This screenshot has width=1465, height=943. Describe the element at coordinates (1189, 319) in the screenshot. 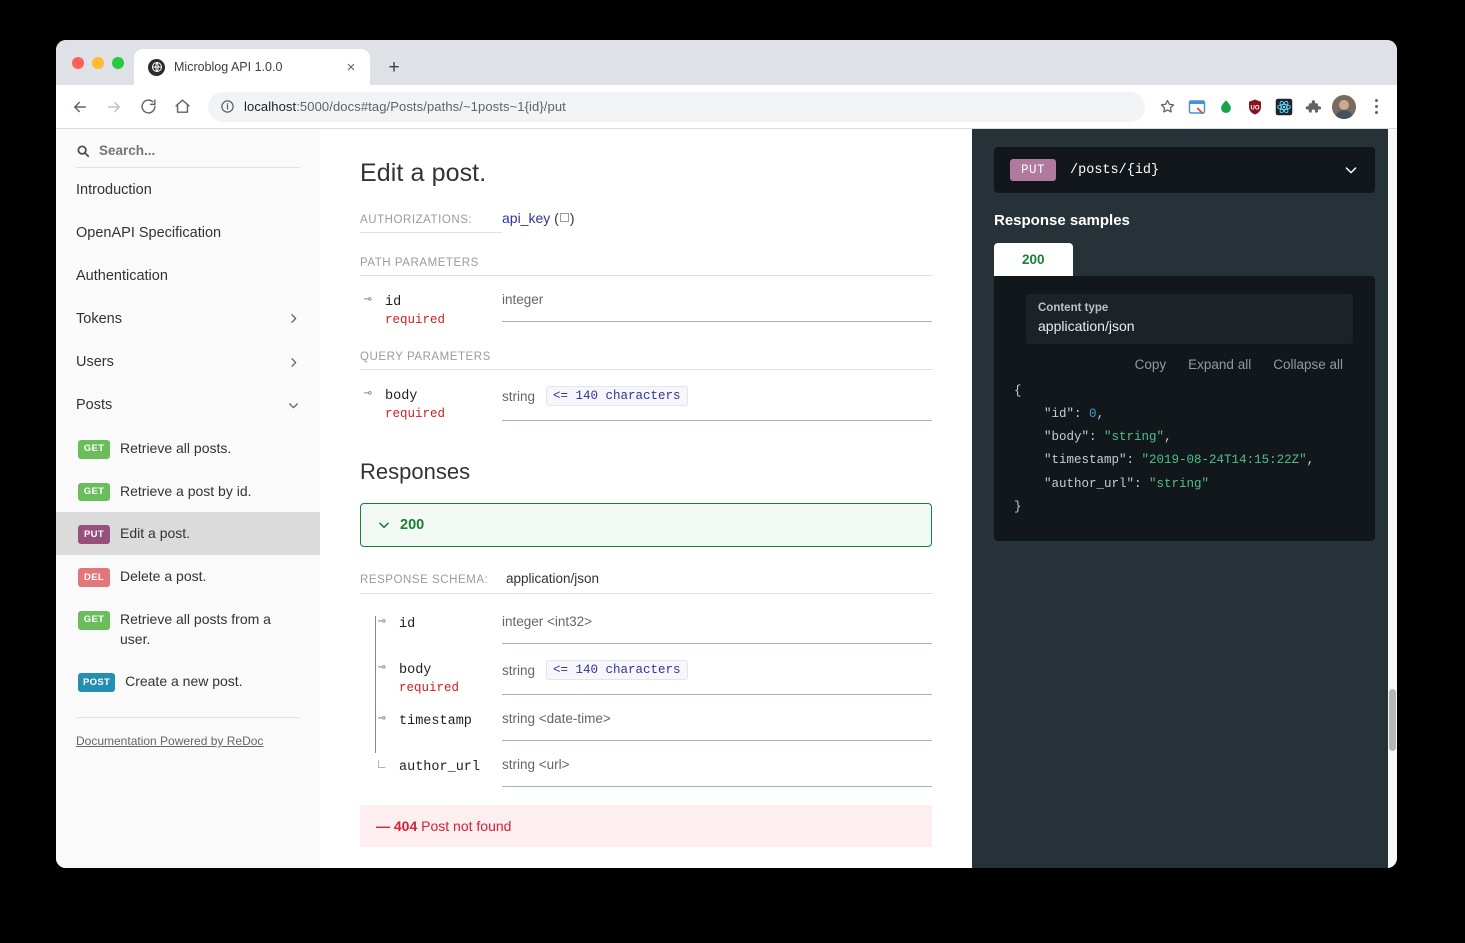

I see `content-type-selector: Content type application/json` at that location.